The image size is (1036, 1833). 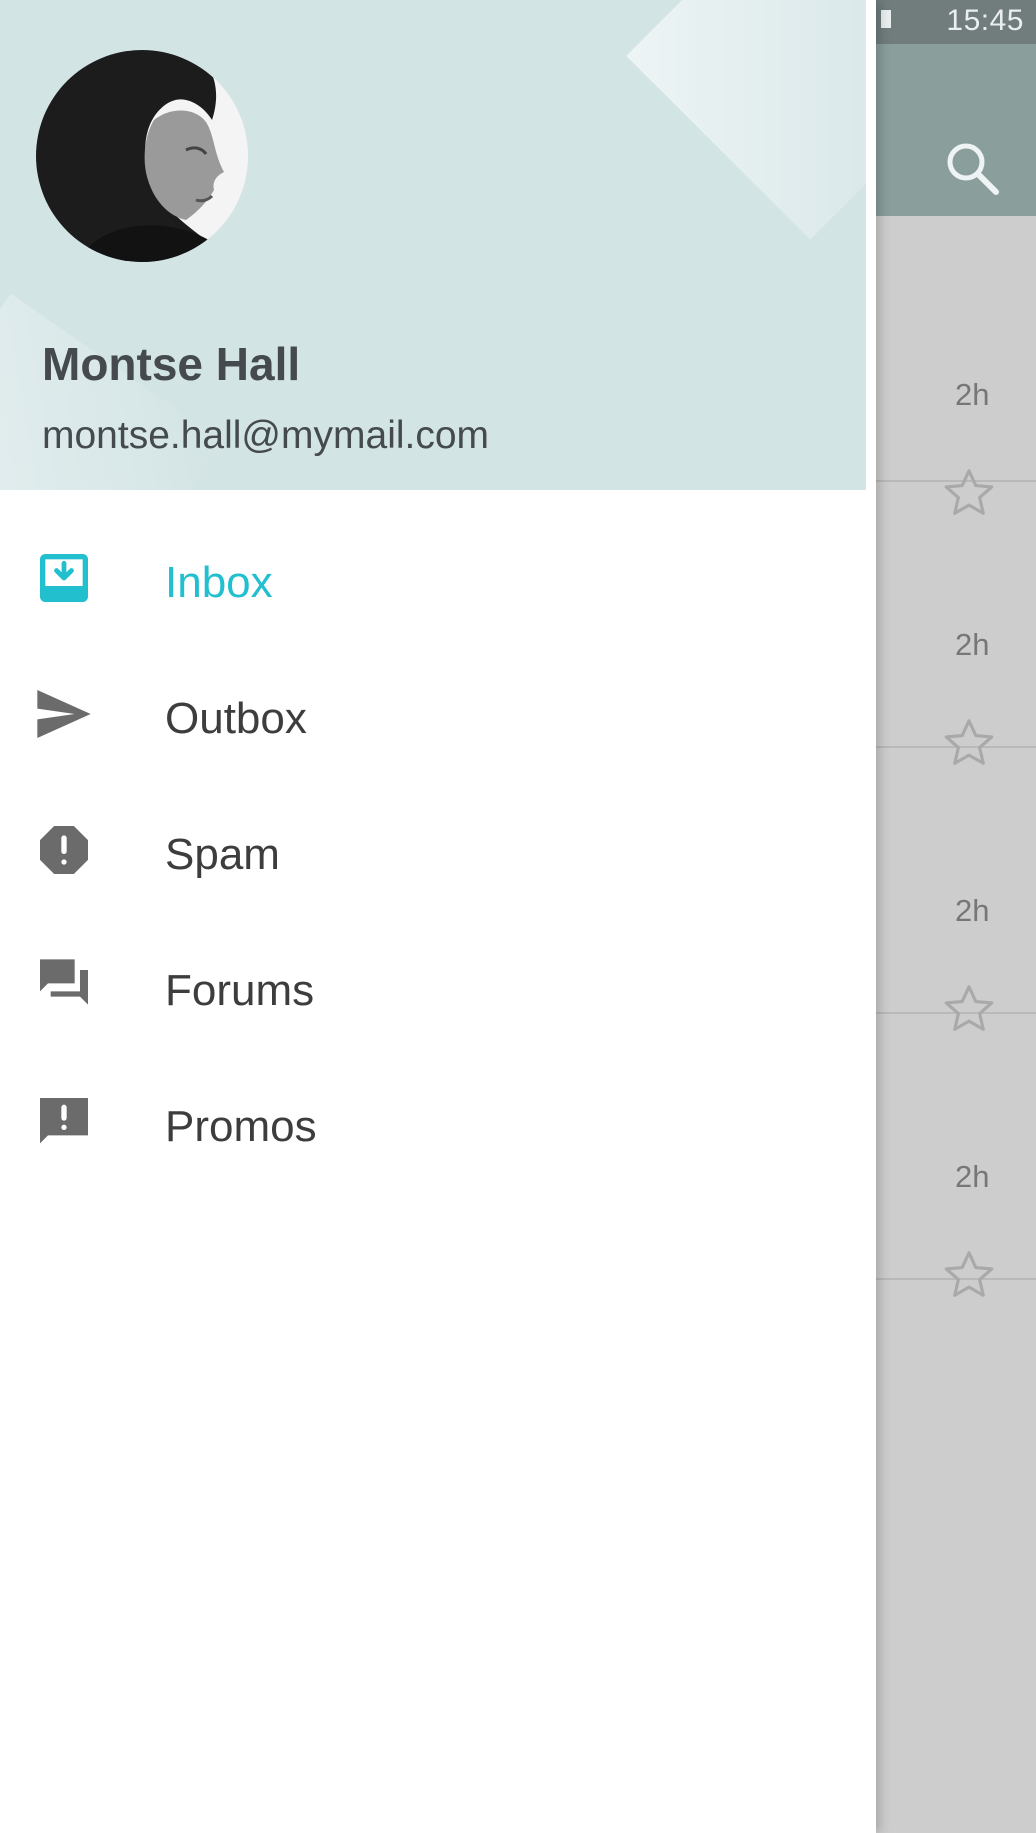 I want to click on forum-icon, so click(x=64, y=986).